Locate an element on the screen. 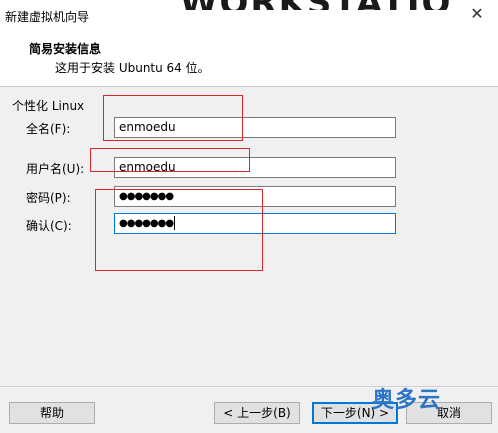 The image size is (498, 433). text-caret is located at coordinates (175, 223).